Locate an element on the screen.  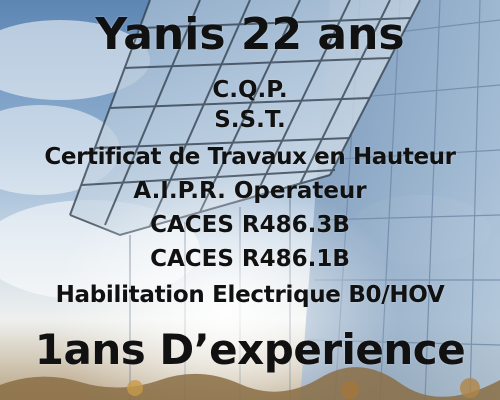
qualification-caces-1b: CACES R486.1B is located at coordinates (250, 259).